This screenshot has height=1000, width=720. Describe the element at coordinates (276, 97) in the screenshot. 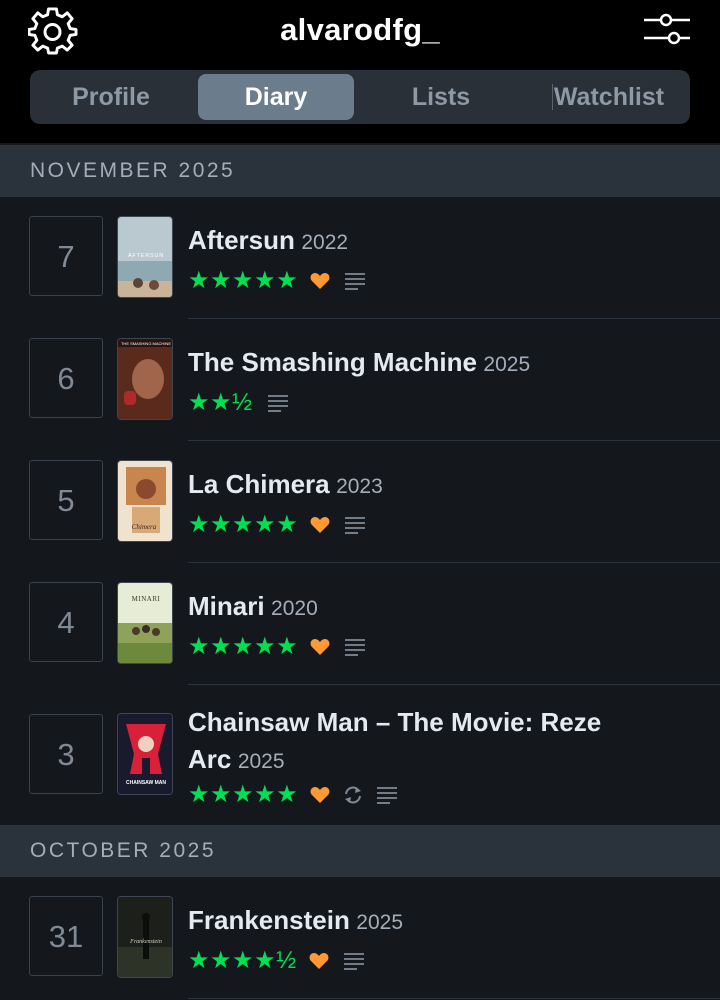

I see `tab-diary: Diary` at that location.